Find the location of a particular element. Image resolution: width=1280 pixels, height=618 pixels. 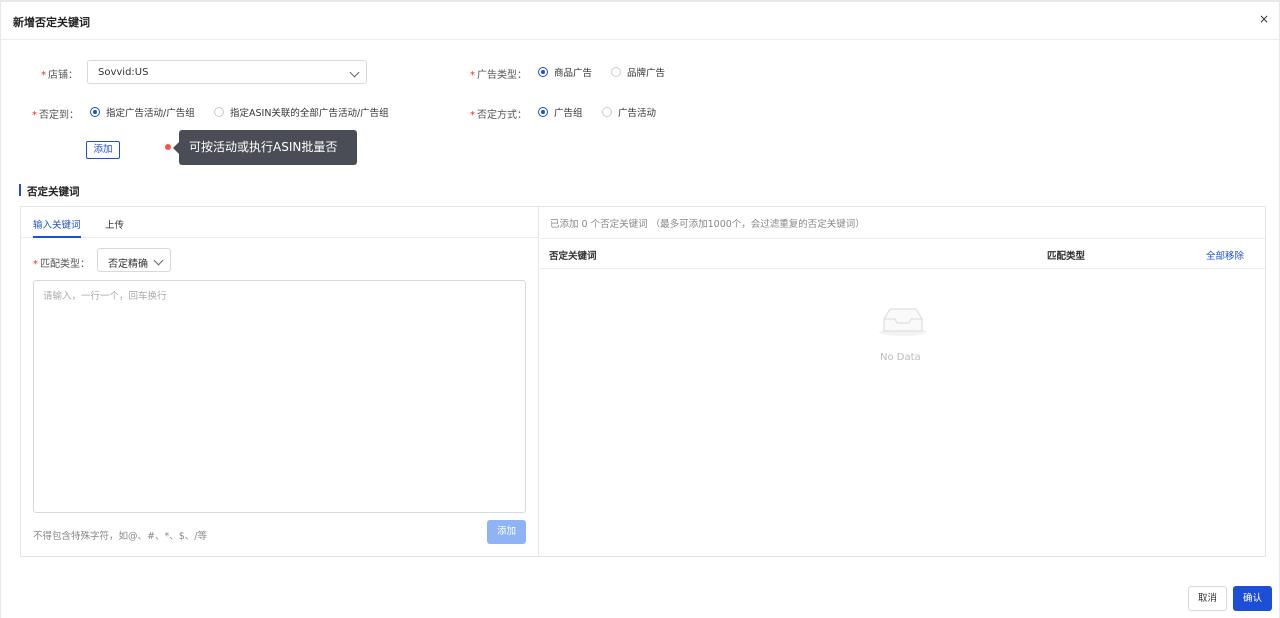

match-type-value: 否定精确 is located at coordinates (128, 264).